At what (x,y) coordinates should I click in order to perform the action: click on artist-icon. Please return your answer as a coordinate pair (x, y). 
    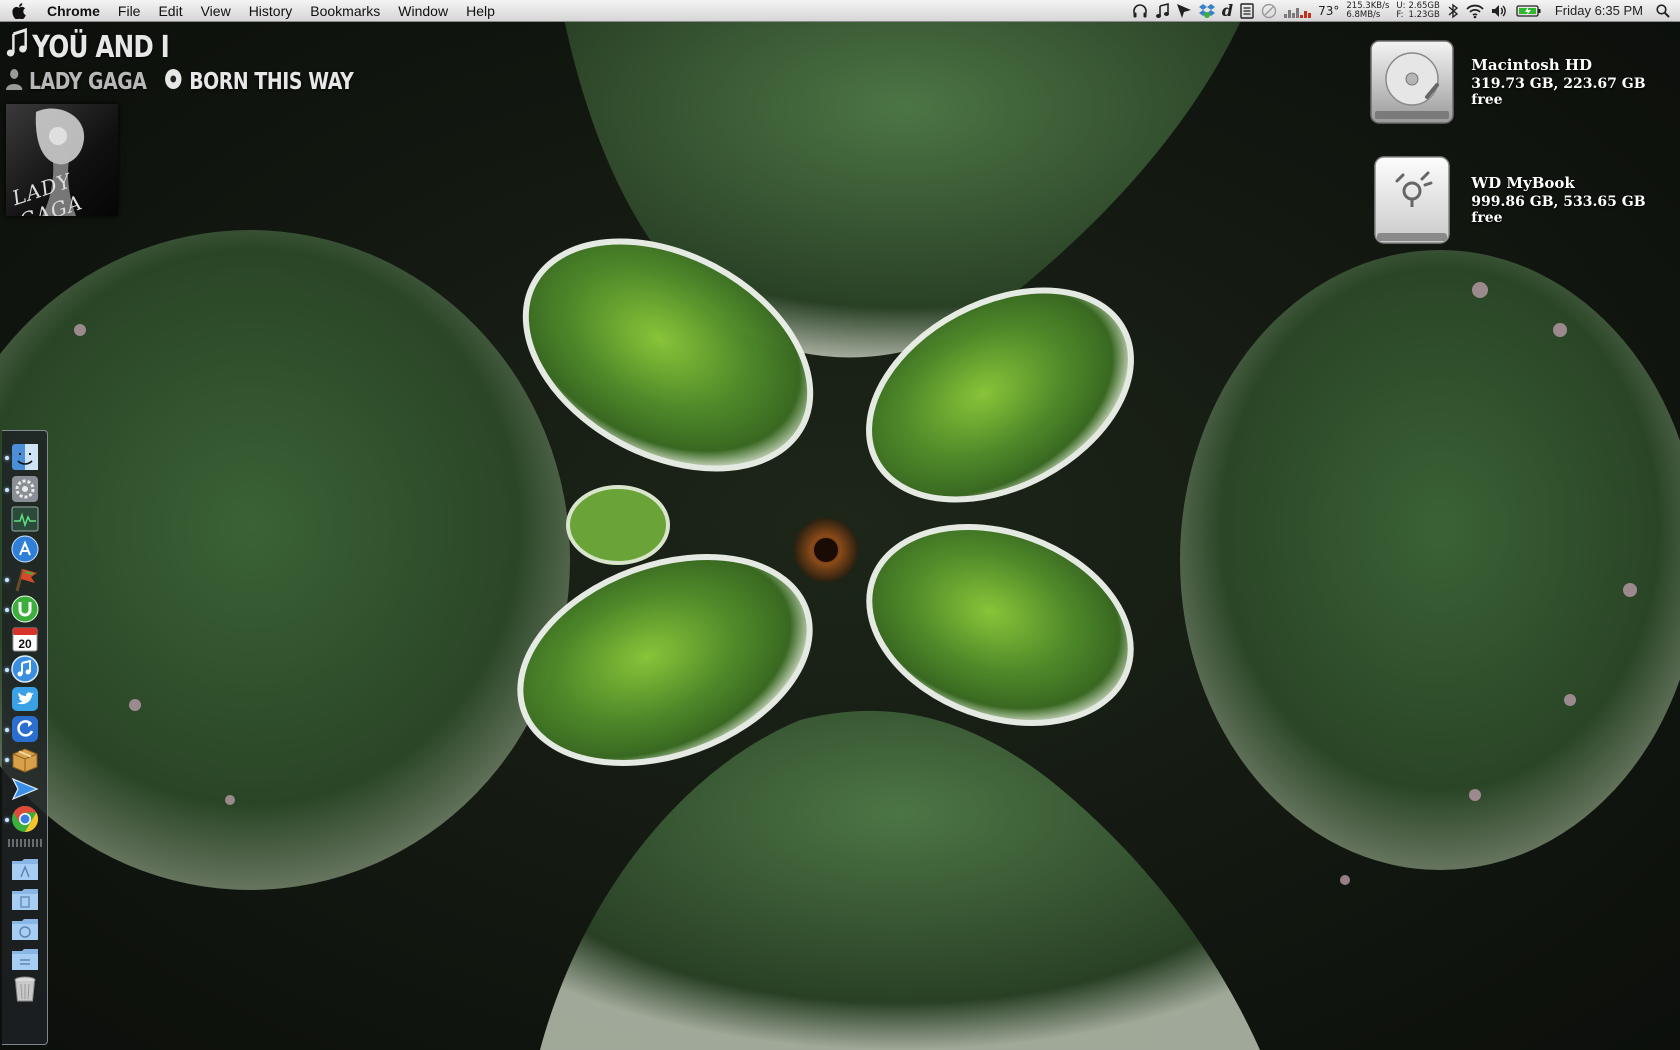
    Looking at the image, I should click on (14, 82).